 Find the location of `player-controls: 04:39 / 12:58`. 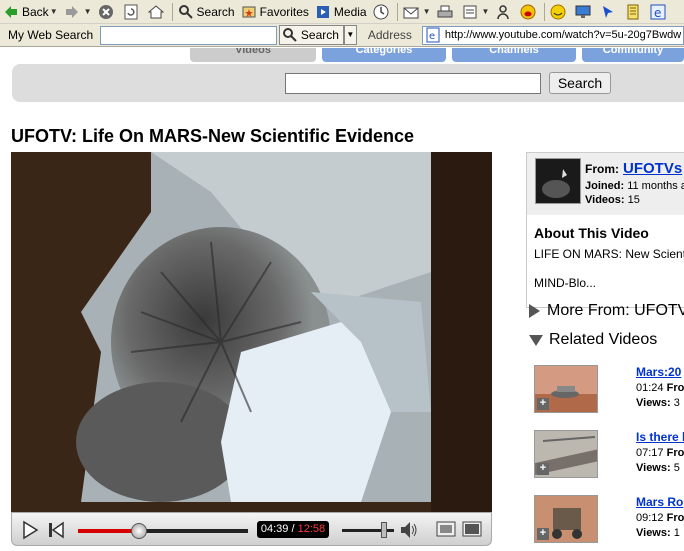

player-controls: 04:39 / 12:58 is located at coordinates (251, 529).